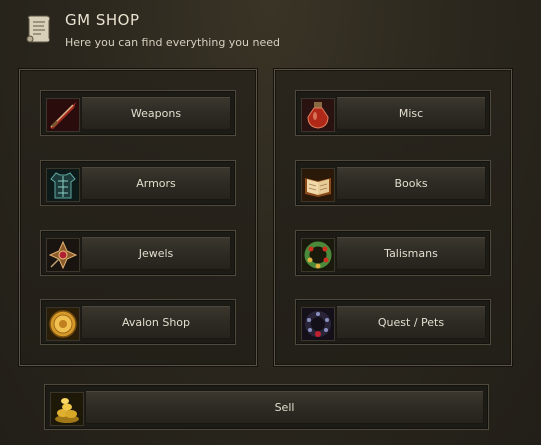  I want to click on pet-collar-icon, so click(318, 324).